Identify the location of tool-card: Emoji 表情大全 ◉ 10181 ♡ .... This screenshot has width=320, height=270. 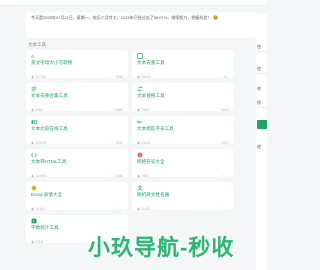
(77, 196).